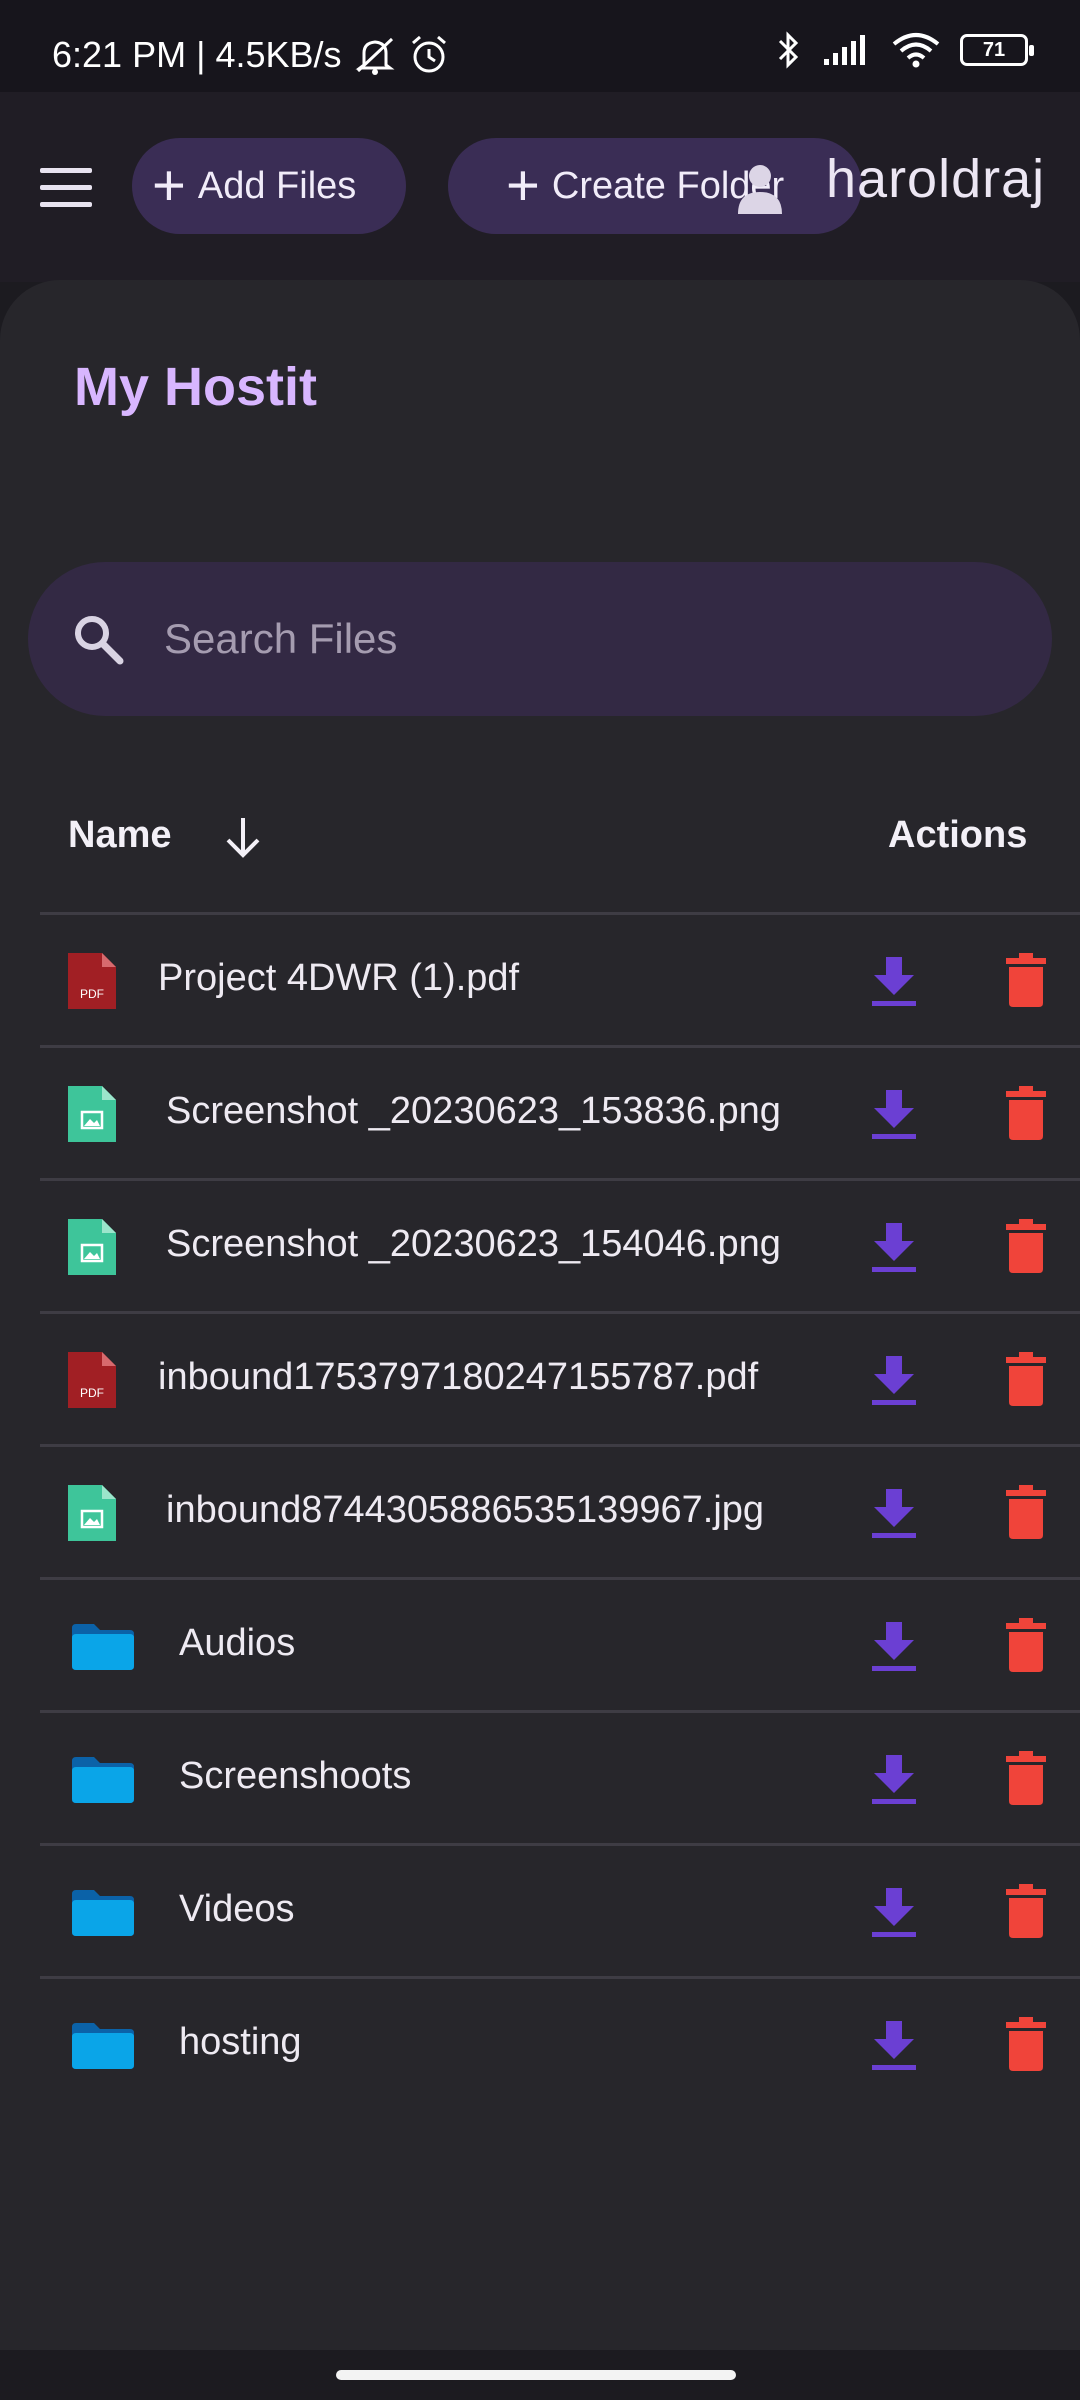 The image size is (1080, 2400). I want to click on actions-column-header: Actions, so click(958, 835).